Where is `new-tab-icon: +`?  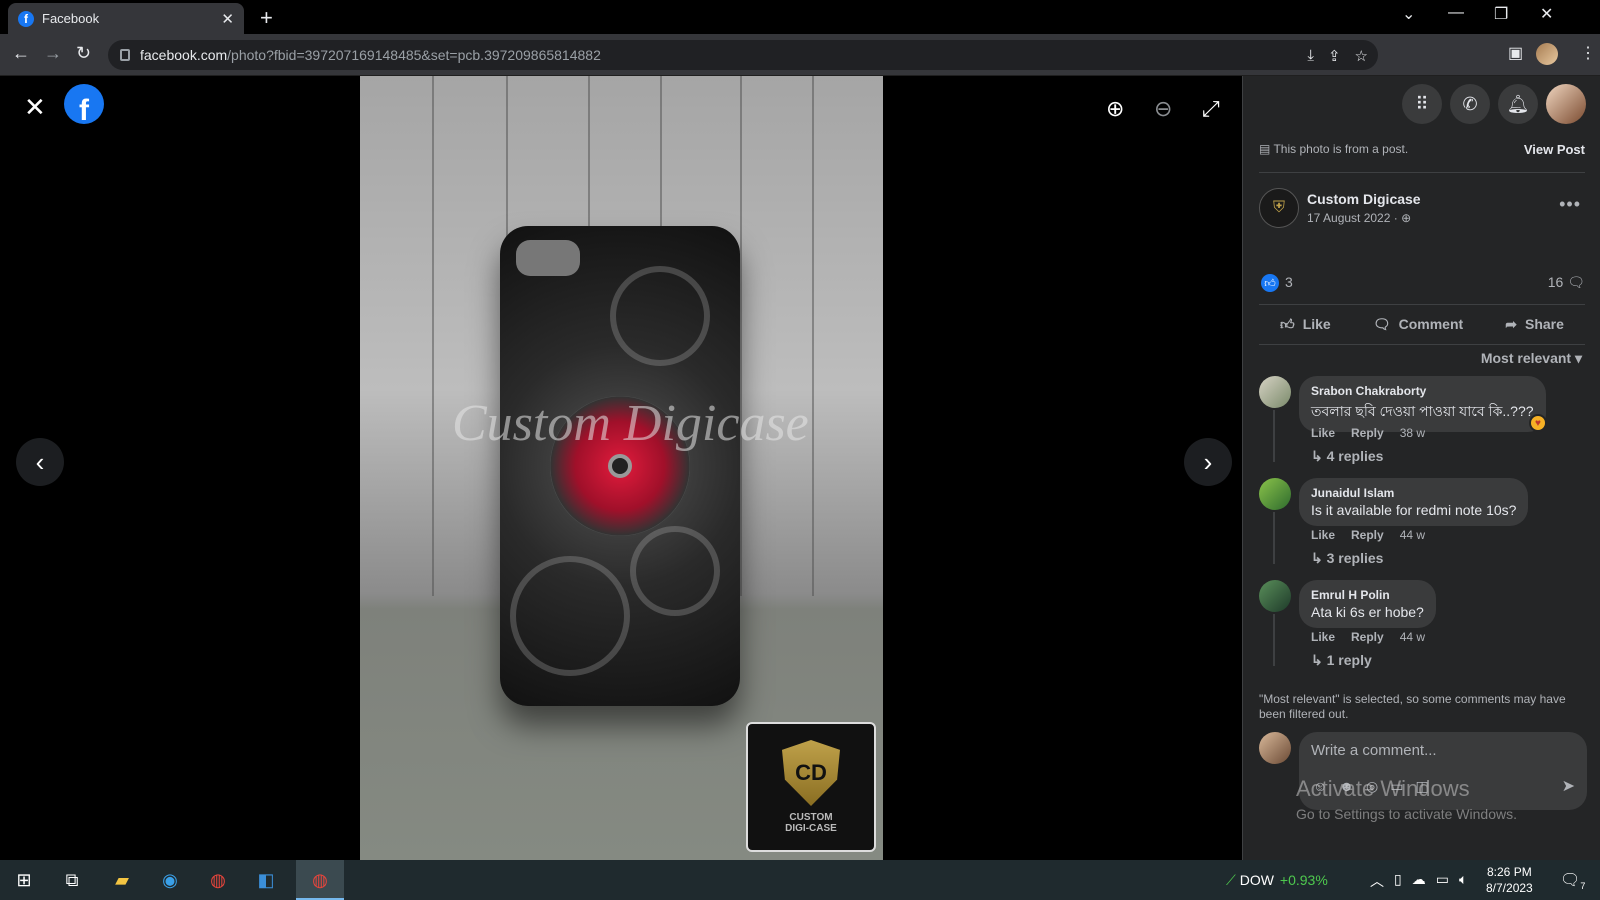 new-tab-icon: + is located at coordinates (266, 18).